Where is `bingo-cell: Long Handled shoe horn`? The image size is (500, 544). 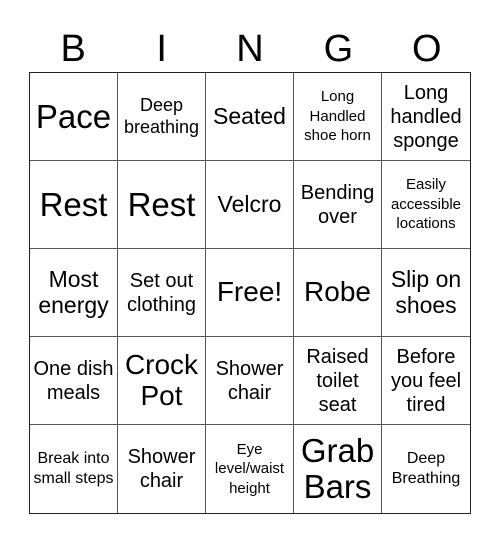
bingo-cell: Long Handled shoe horn is located at coordinates (338, 117).